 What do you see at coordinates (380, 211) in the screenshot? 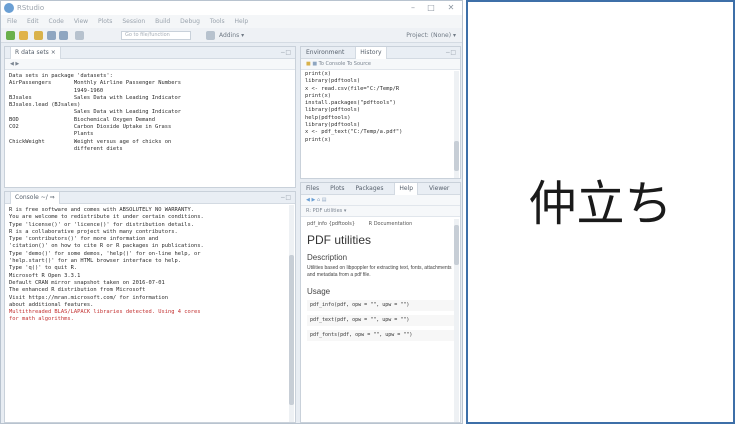
I see `help-topic-bar: R: PDF utilities ▾` at bounding box center [380, 211].